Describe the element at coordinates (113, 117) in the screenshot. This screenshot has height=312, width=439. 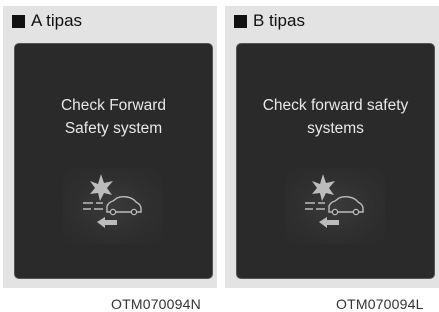
I see `warning-message-a: Check Forward Safety system` at that location.